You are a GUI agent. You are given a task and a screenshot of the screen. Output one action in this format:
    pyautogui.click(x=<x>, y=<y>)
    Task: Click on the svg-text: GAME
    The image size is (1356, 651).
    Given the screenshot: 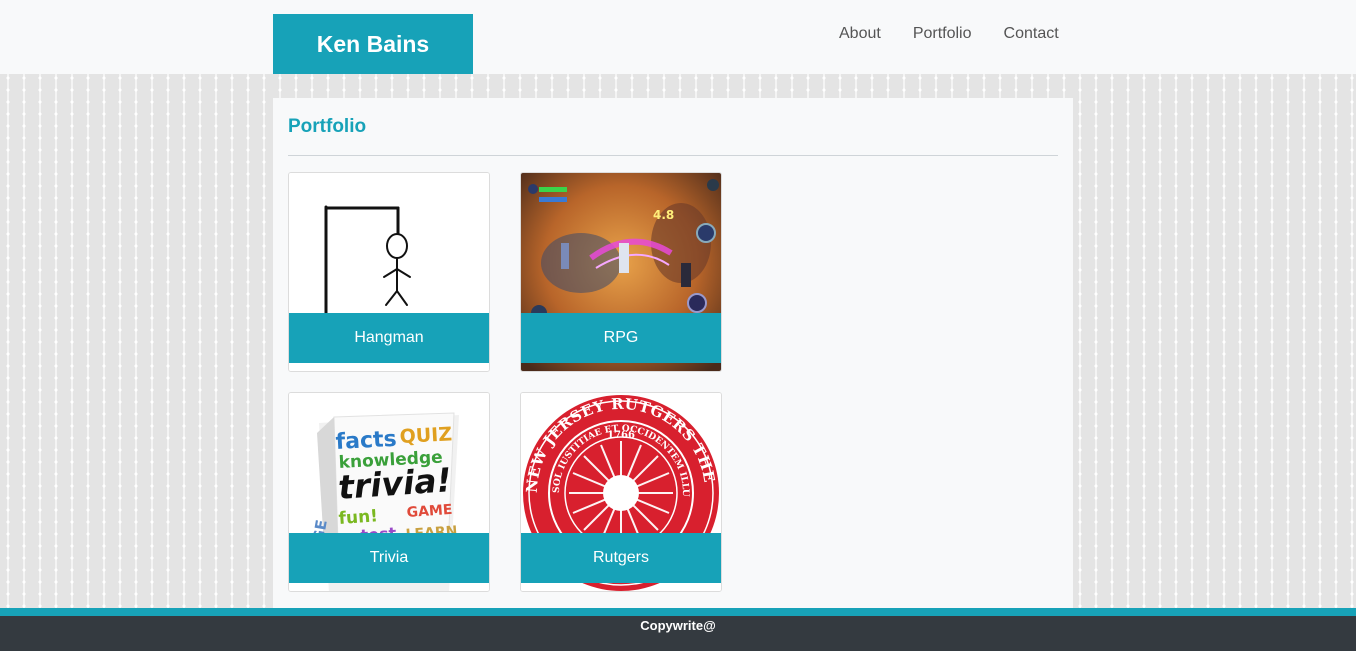 What is the action you would take?
    pyautogui.click(x=429, y=511)
    